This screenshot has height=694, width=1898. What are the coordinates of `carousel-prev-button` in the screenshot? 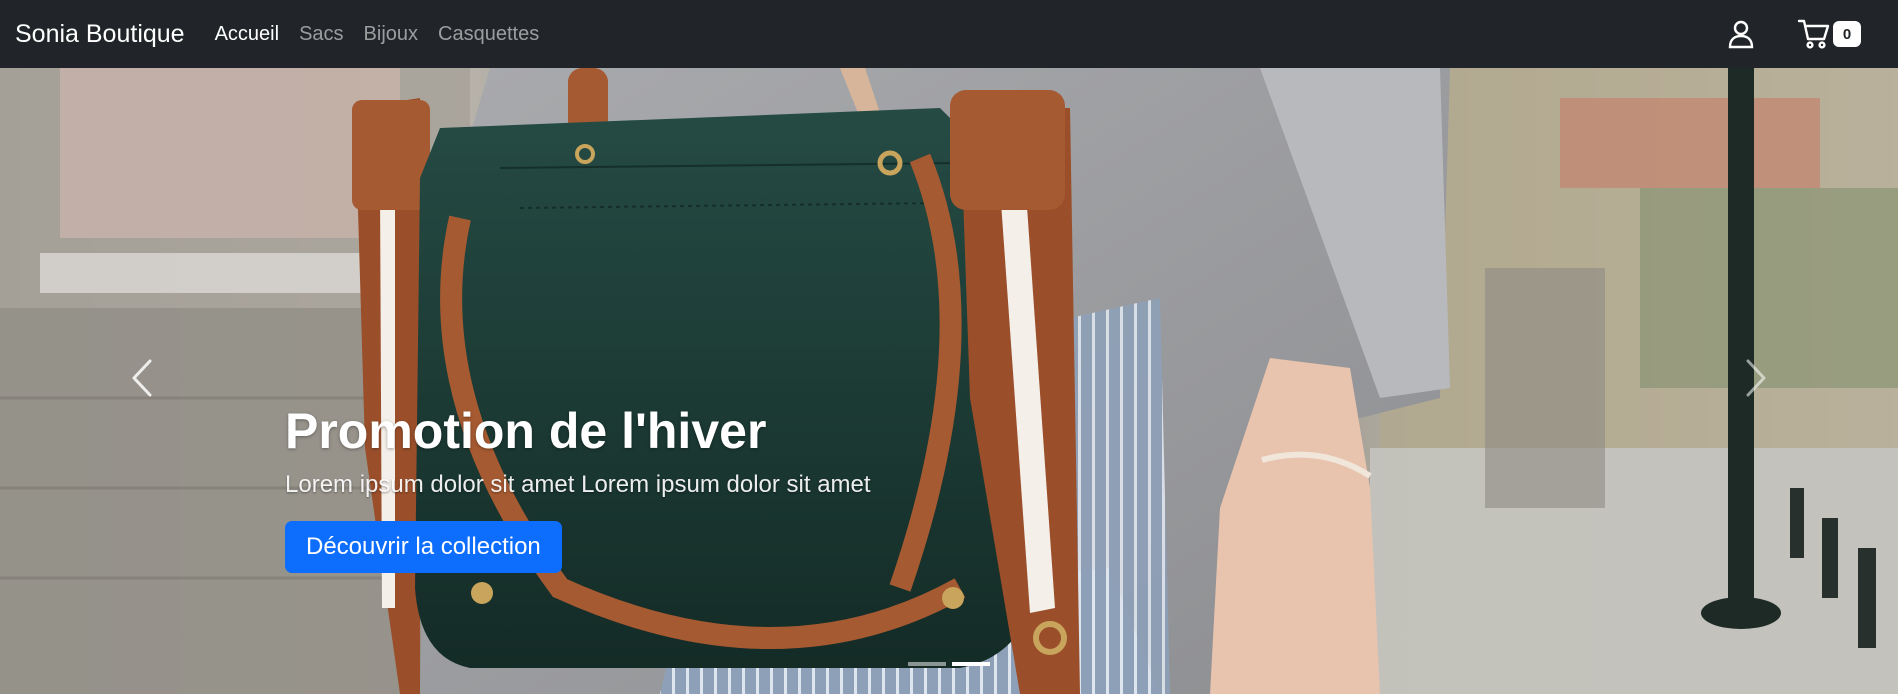 It's located at (142, 378).